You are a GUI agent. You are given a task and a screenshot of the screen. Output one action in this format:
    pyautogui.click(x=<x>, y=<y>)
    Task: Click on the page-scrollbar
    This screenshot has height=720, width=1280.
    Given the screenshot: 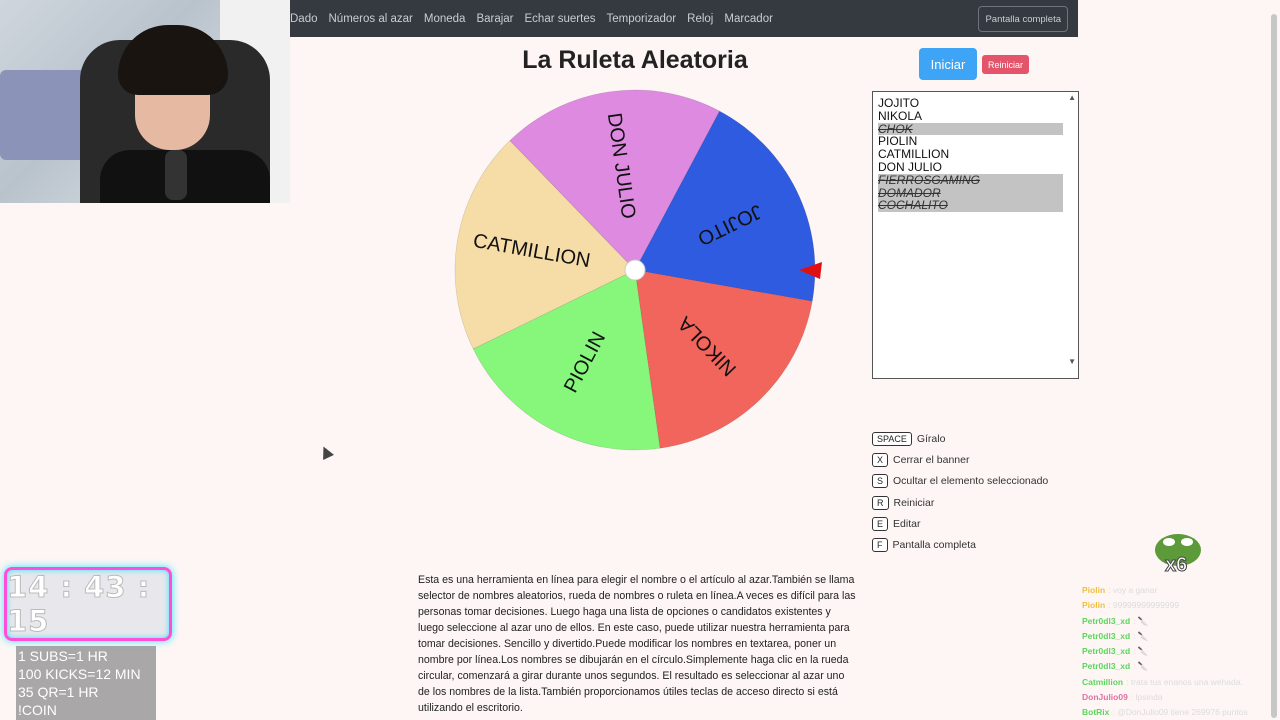 What is the action you would take?
    pyautogui.click(x=1274, y=360)
    